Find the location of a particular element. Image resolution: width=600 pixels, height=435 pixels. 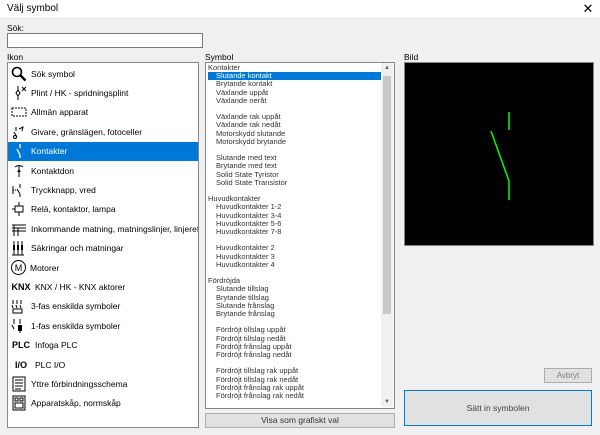

symbol-list-item: Huvudkontakter 7-8 is located at coordinates (248, 232).